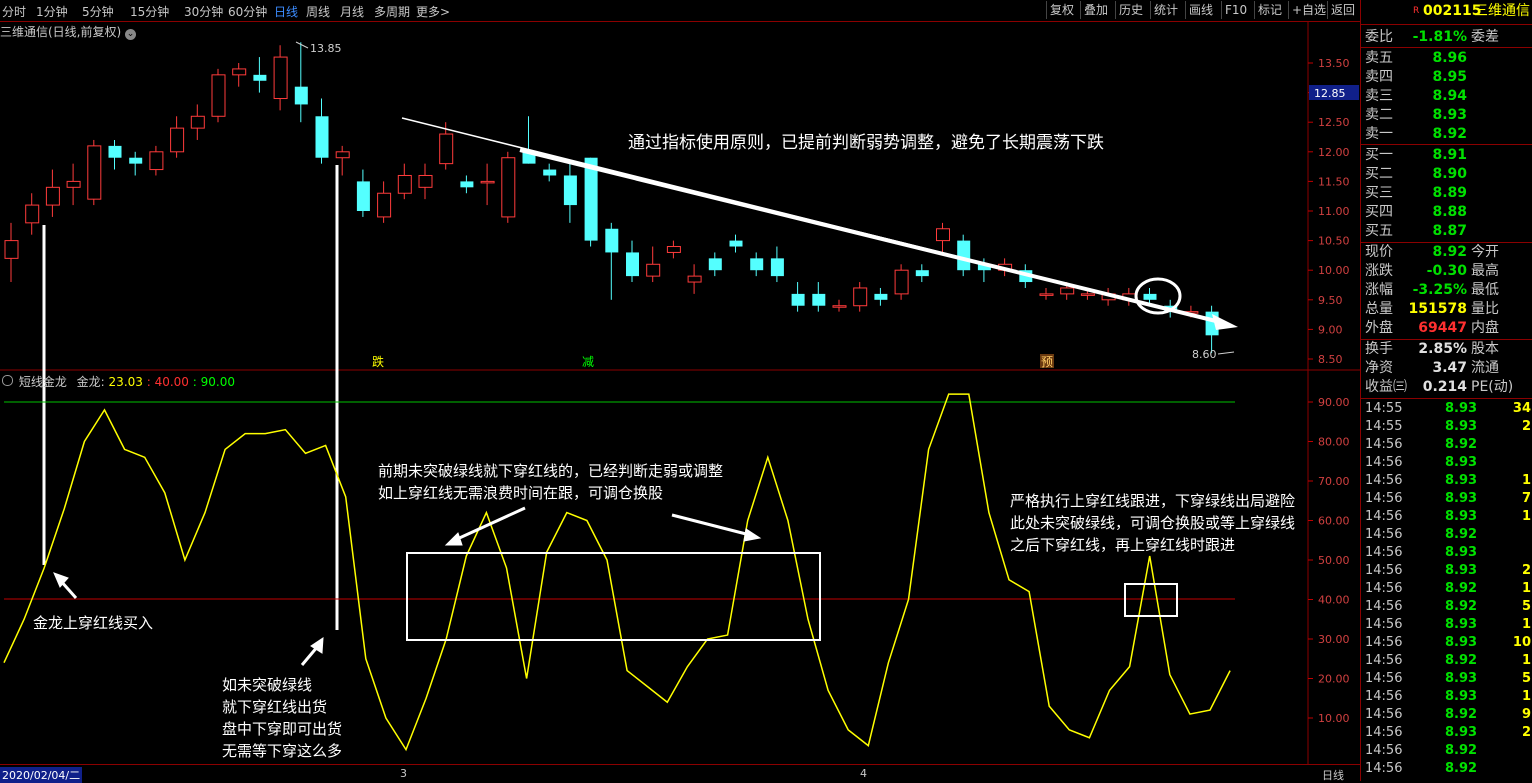 This screenshot has height=783, width=1532. Describe the element at coordinates (1446, 37) in the screenshot. I see `order-ratio-row: 委比 -1.81% 委差` at that location.